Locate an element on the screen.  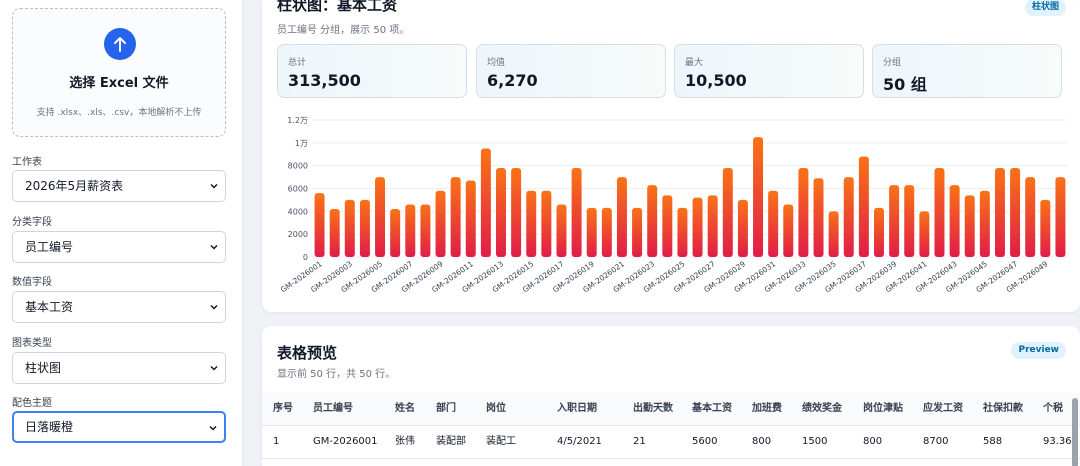
column-header: 员工编号 is located at coordinates (333, 409).